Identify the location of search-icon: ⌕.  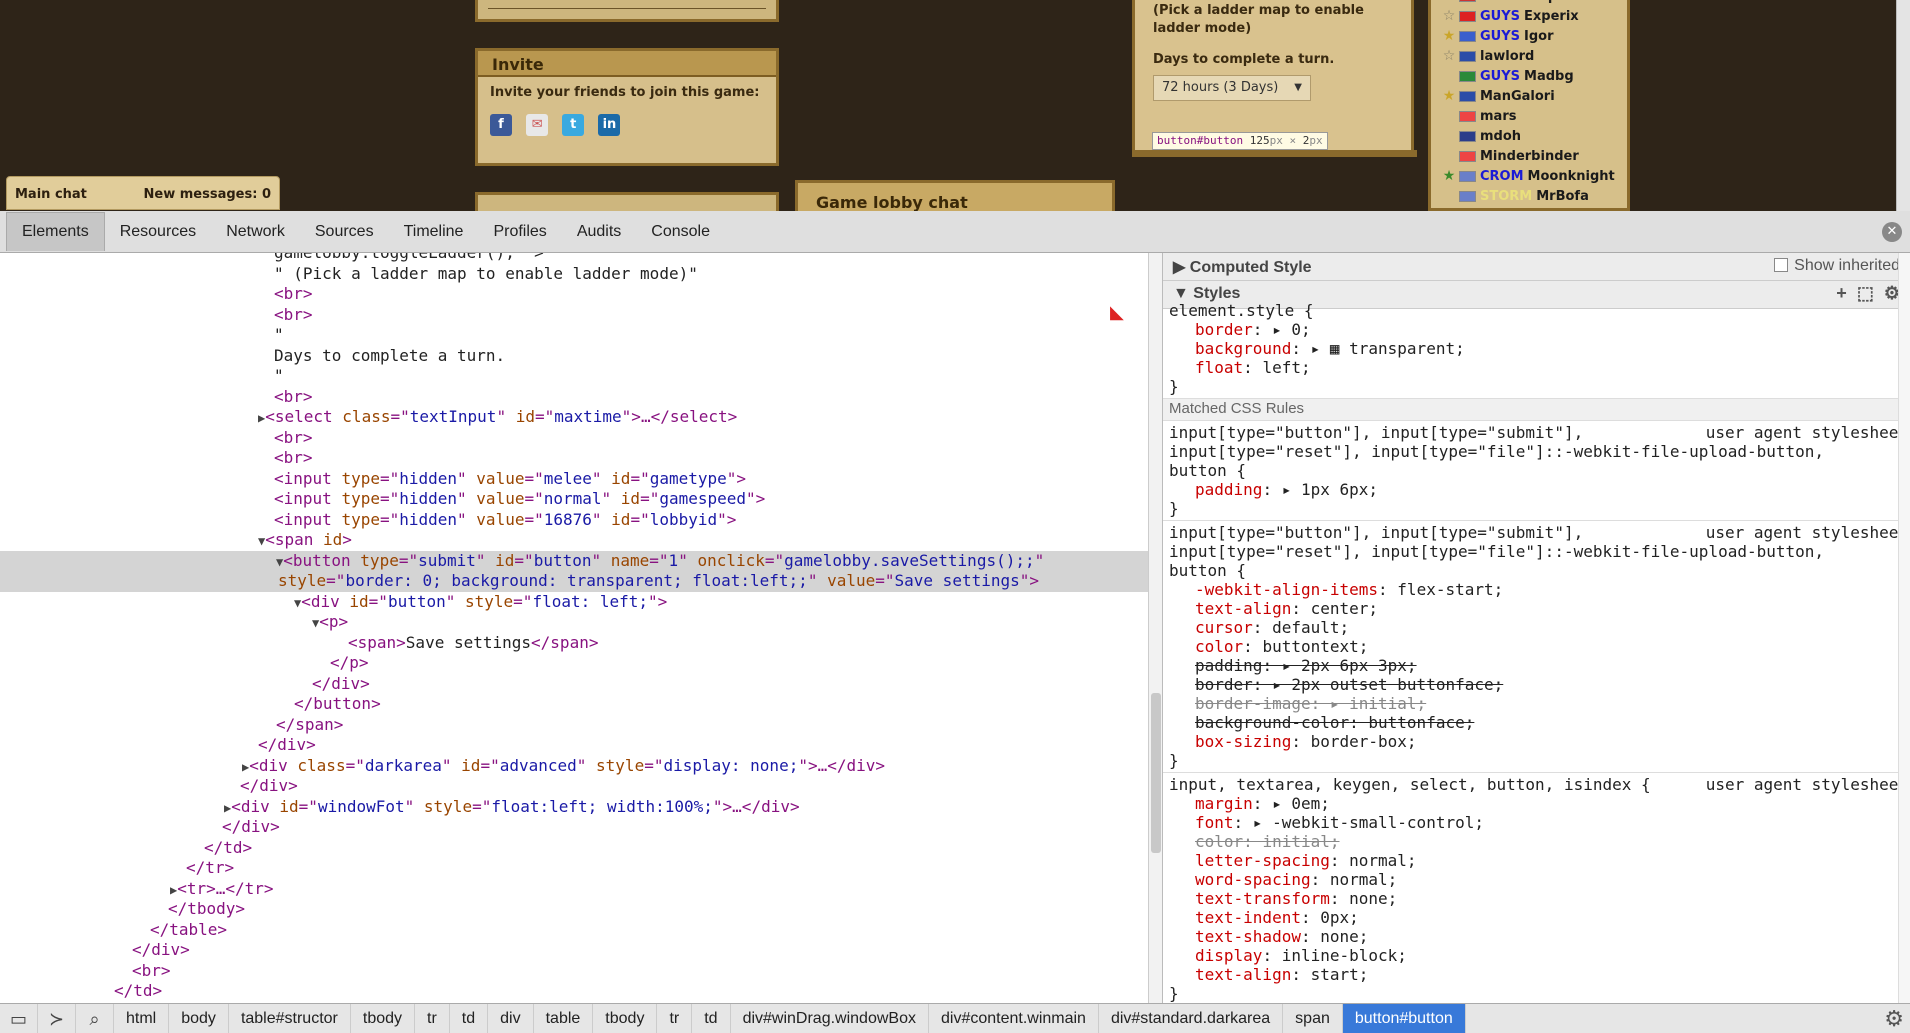
(95, 1018).